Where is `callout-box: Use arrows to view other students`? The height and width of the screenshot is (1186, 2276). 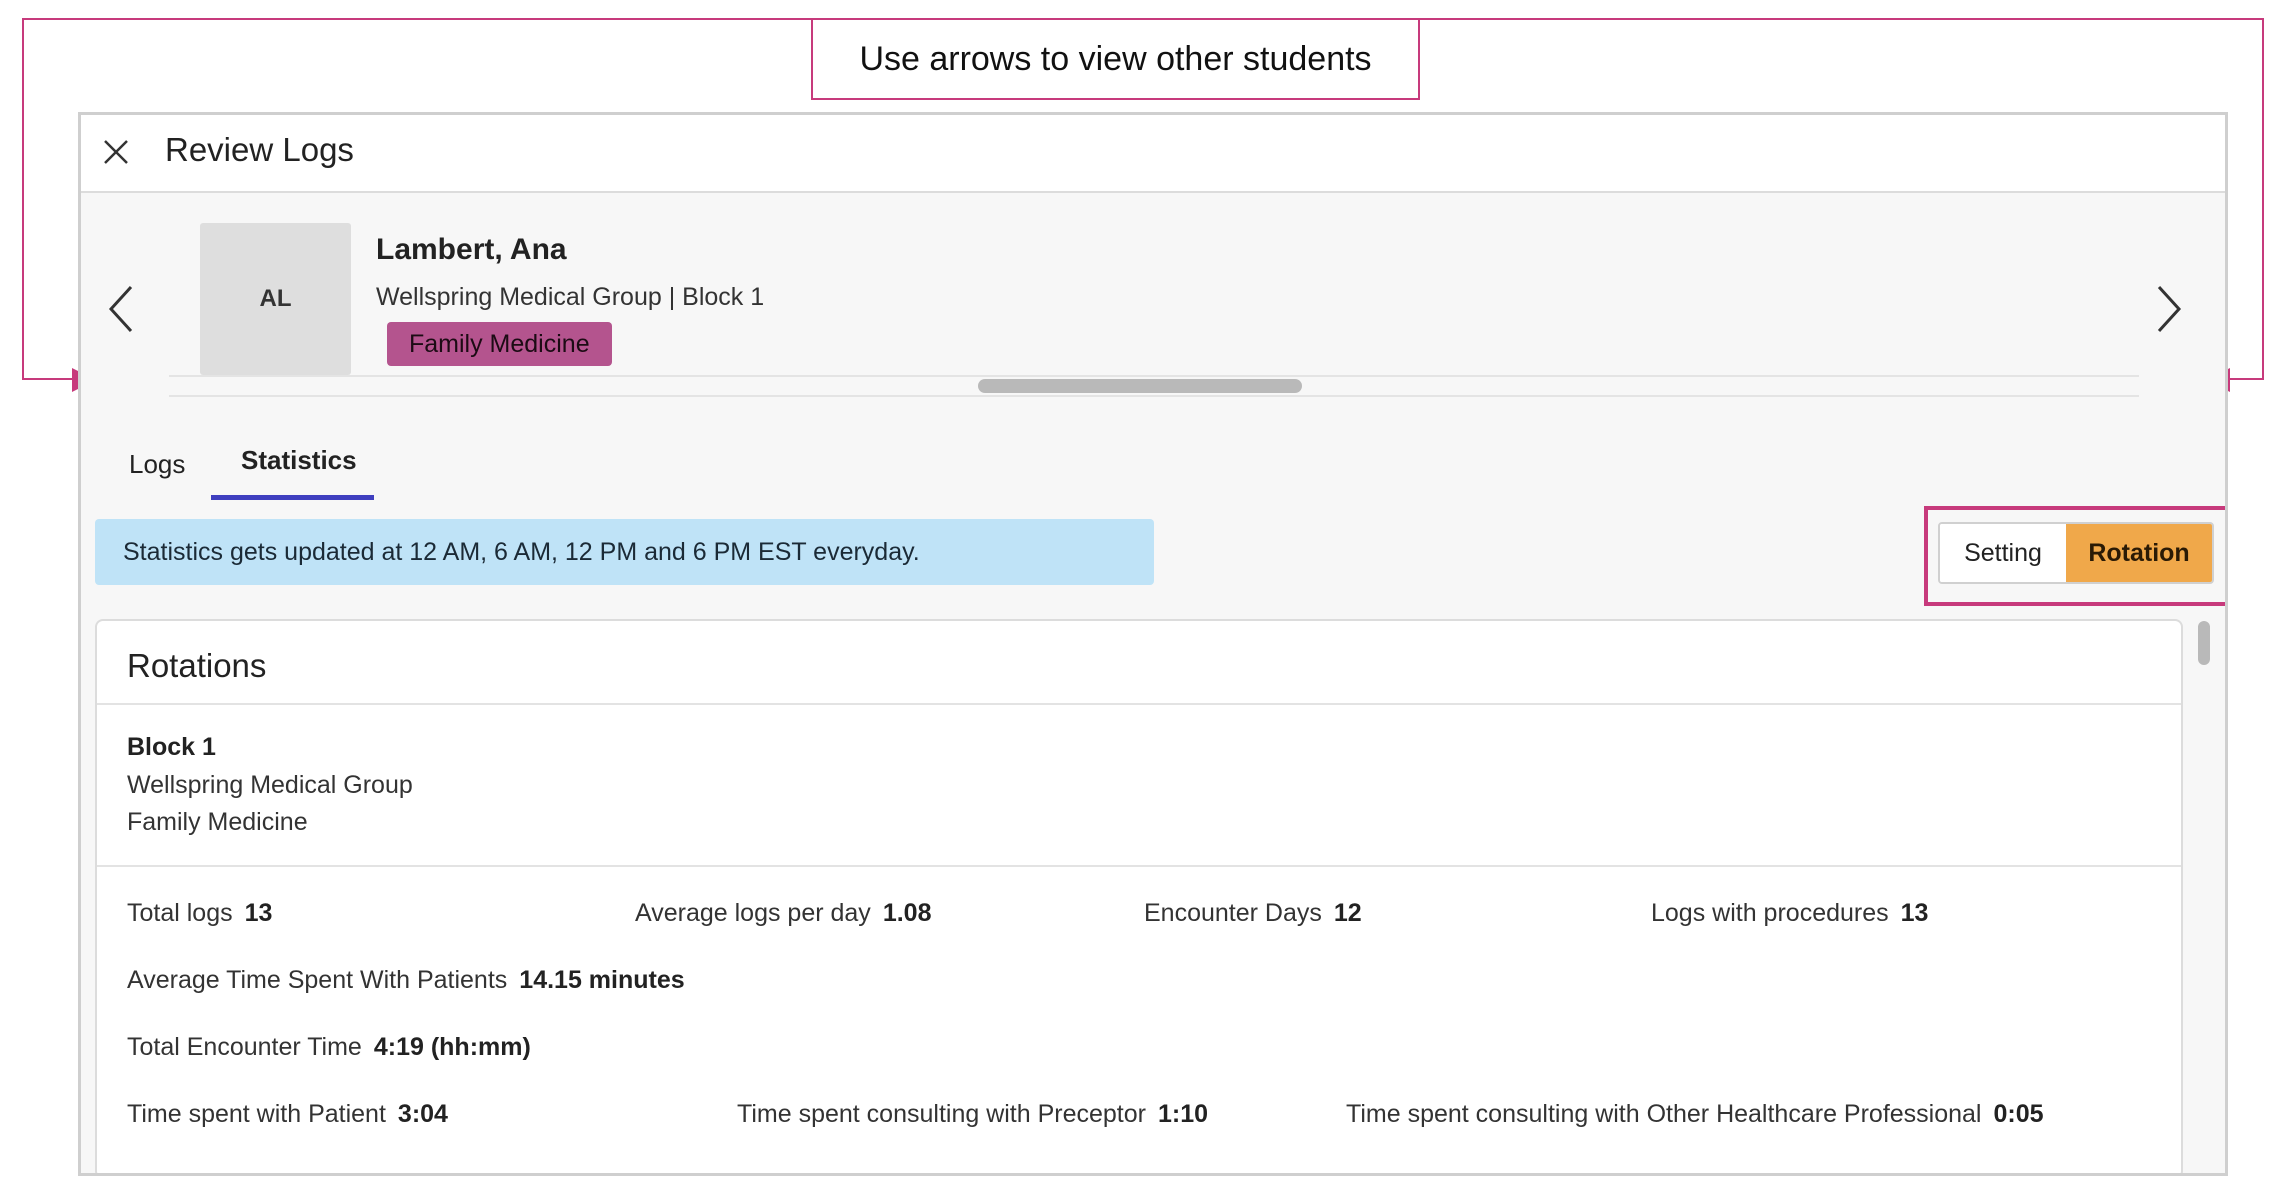
callout-box: Use arrows to view other students is located at coordinates (1115, 59).